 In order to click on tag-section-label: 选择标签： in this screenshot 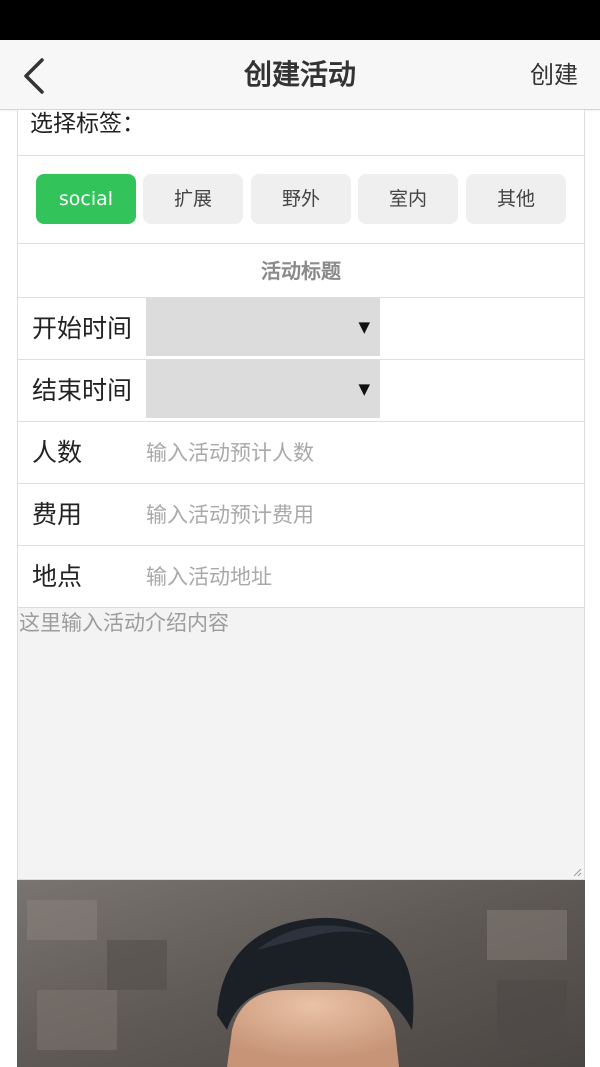, I will do `click(87, 124)`.